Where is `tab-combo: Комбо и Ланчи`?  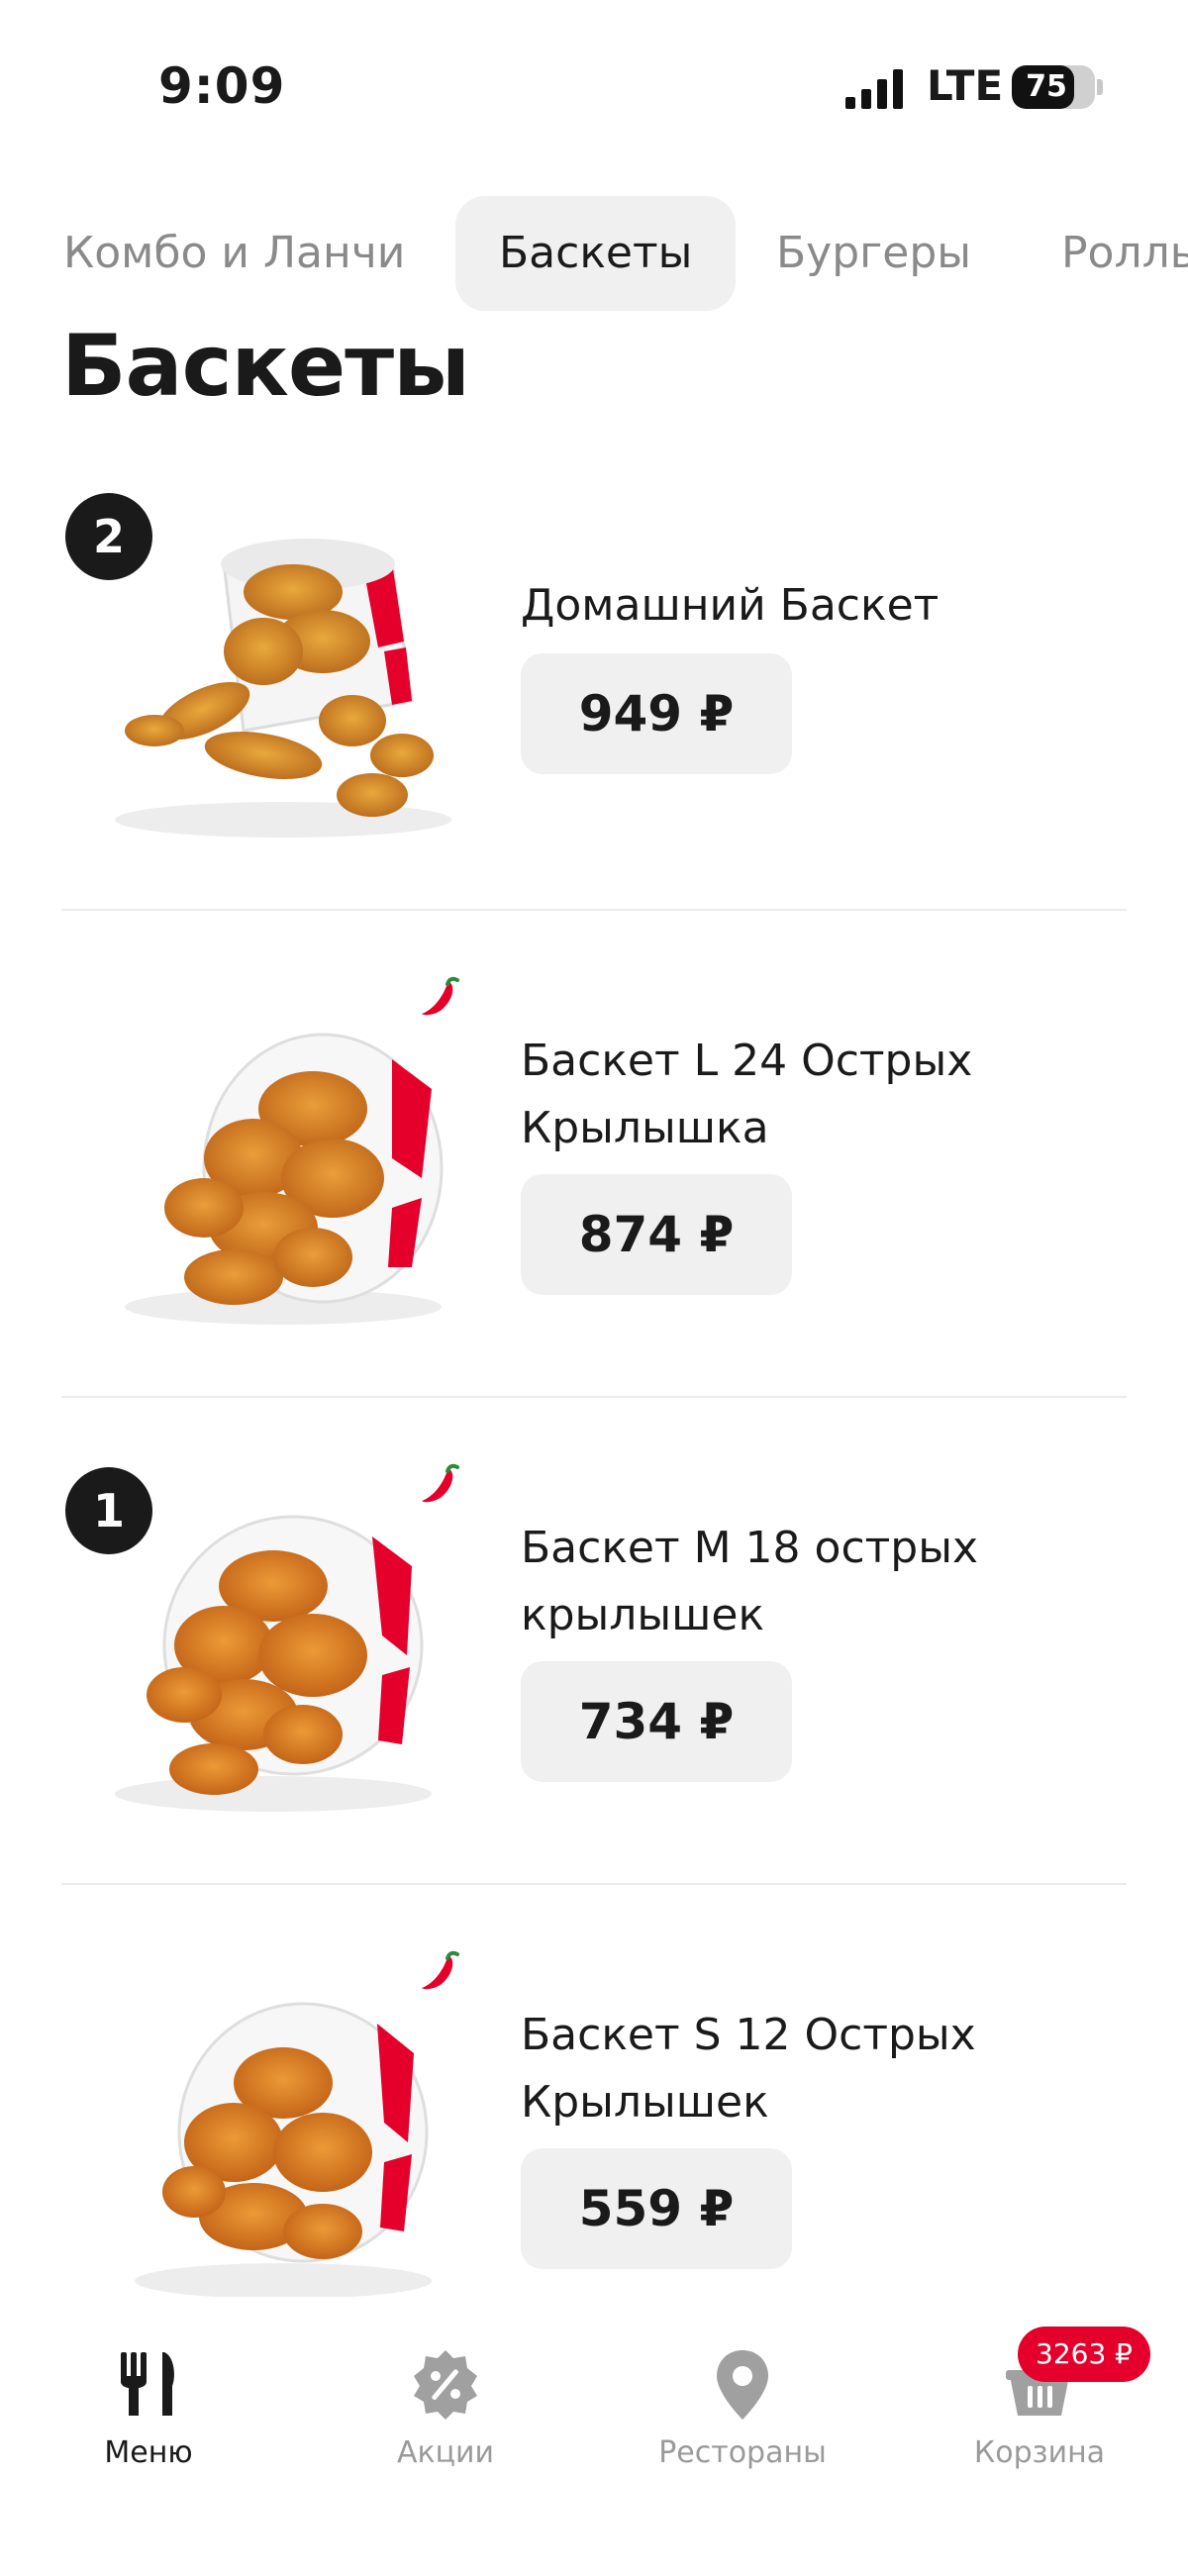
tab-combo: Комбо и Ланчи is located at coordinates (234, 253).